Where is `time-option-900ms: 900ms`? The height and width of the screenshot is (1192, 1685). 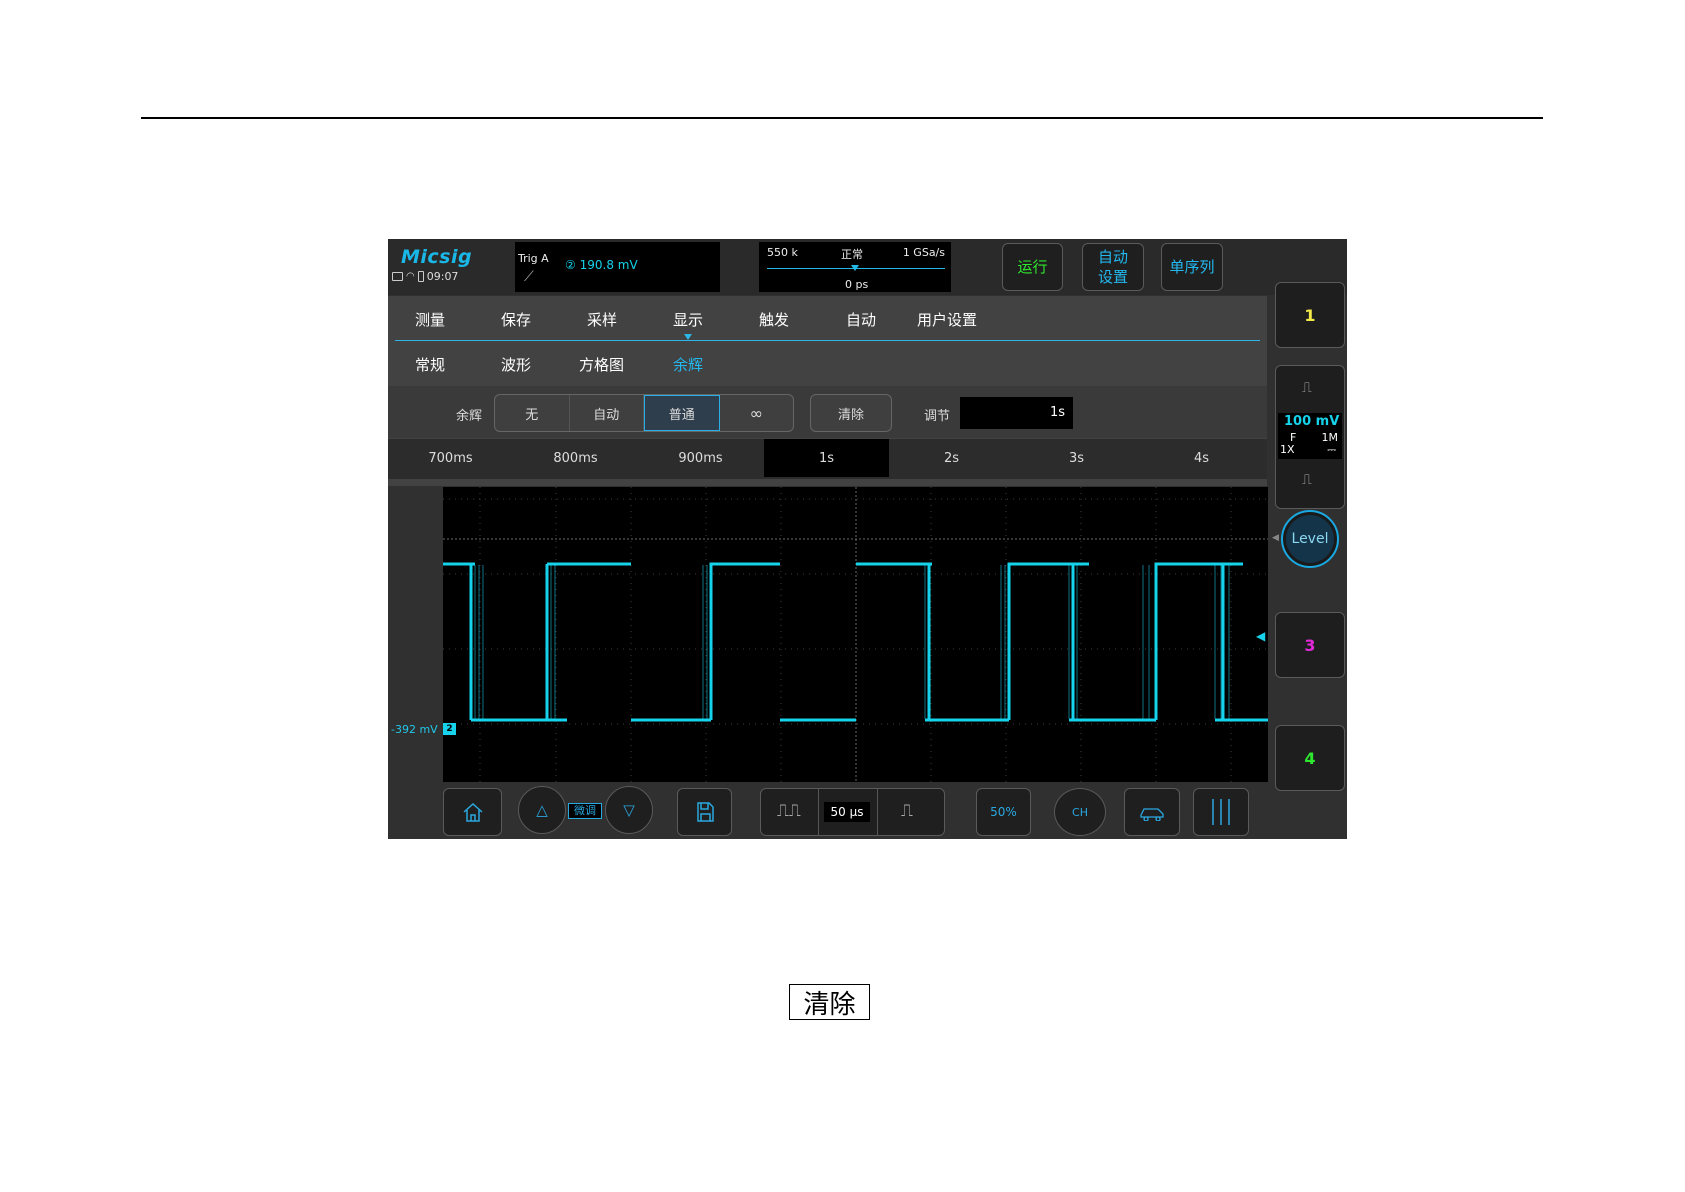 time-option-900ms: 900ms is located at coordinates (700, 458).